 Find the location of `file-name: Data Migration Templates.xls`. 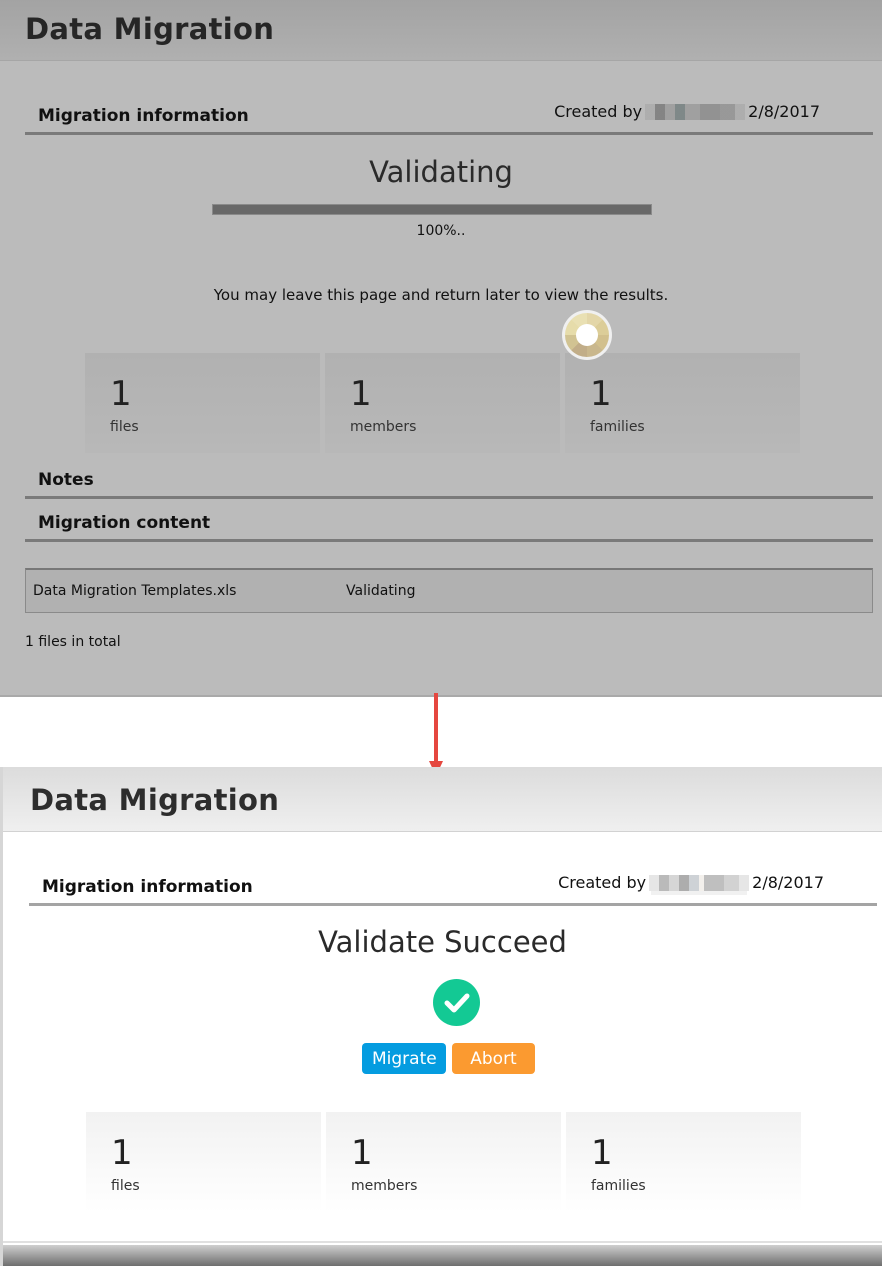

file-name: Data Migration Templates.xls is located at coordinates (135, 591).